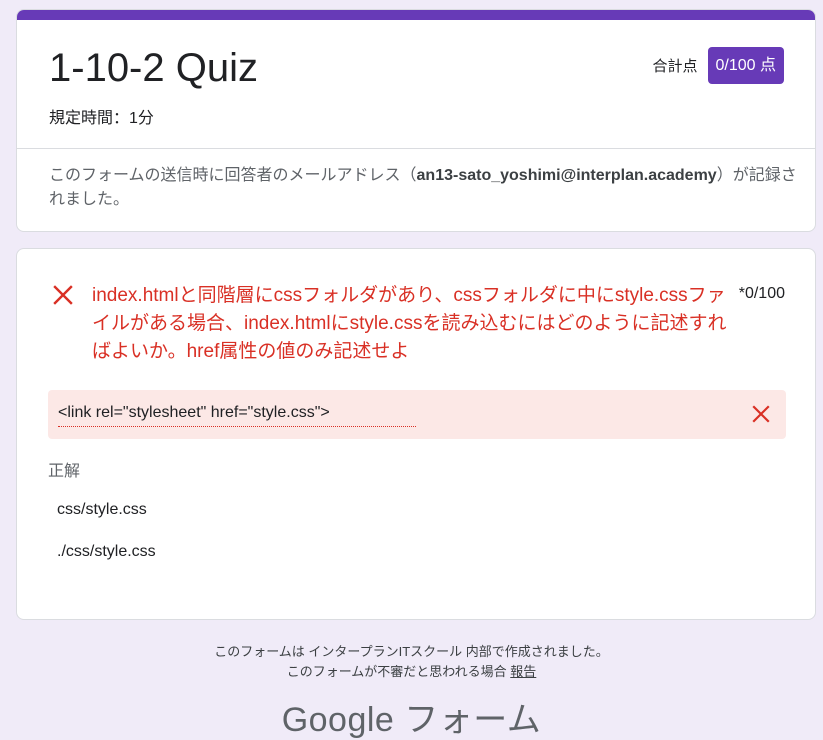  What do you see at coordinates (417, 414) in the screenshot?
I see `user-answer-box: <link rel="stylesheet" href="style.css">` at bounding box center [417, 414].